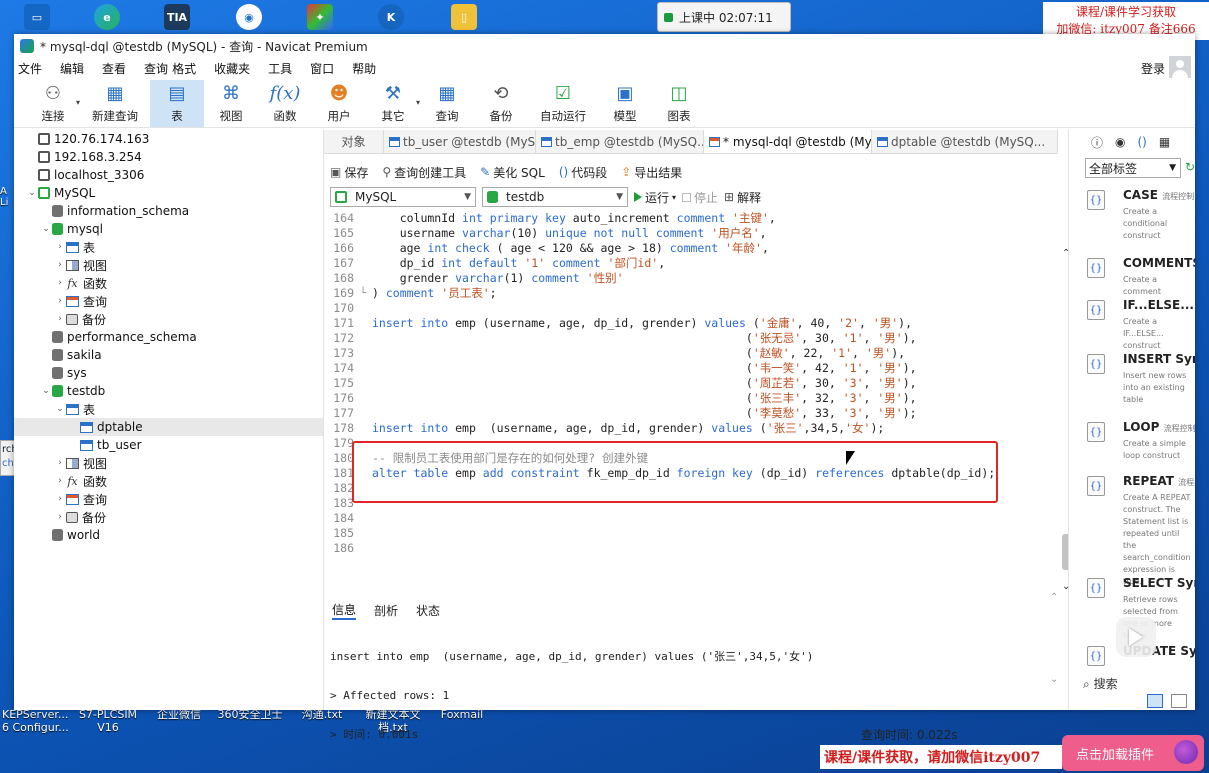 The width and height of the screenshot is (1209, 773). Describe the element at coordinates (168, 319) in the screenshot. I see `tree-item: › 备份` at that location.